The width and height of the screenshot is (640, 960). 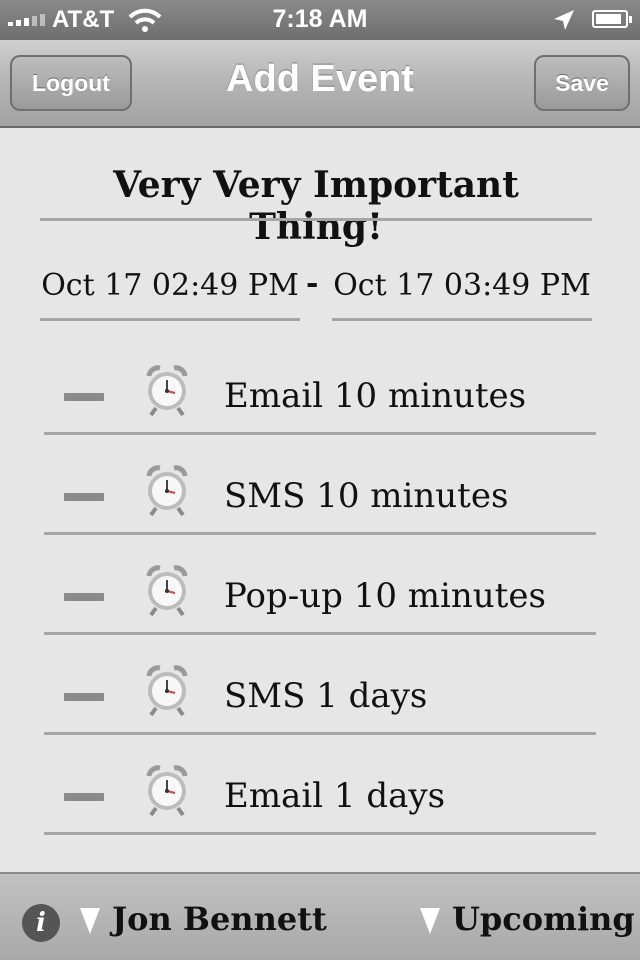 I want to click on bottom-toolbar: i Jon Bennett Upcoming, so click(x=320, y=916).